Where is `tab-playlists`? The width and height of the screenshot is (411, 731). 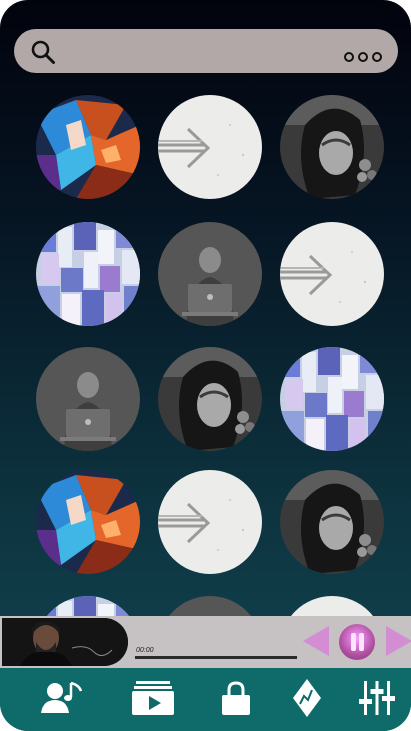 tab-playlists is located at coordinates (153, 698).